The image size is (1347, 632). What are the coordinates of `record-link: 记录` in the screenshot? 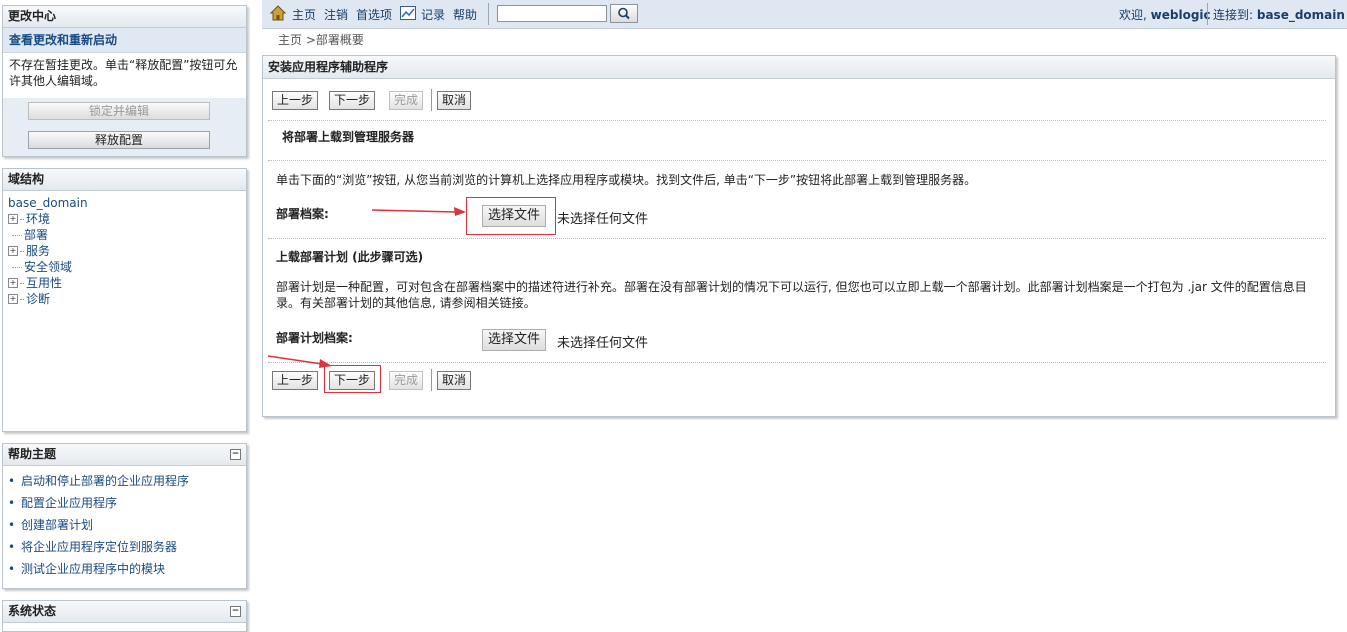 It's located at (433, 14).